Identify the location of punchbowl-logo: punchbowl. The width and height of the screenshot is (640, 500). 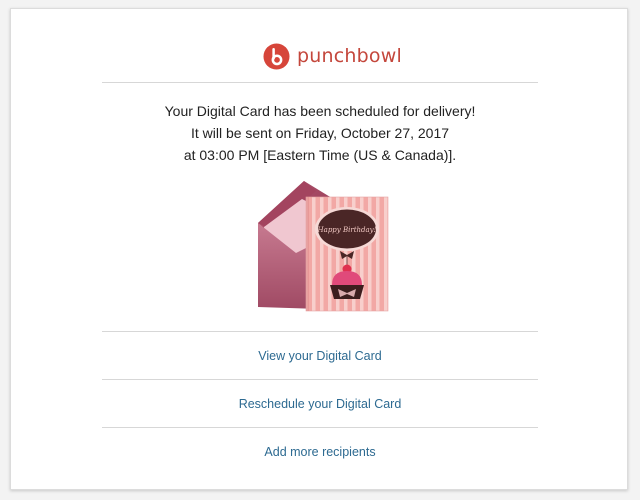
(332, 56).